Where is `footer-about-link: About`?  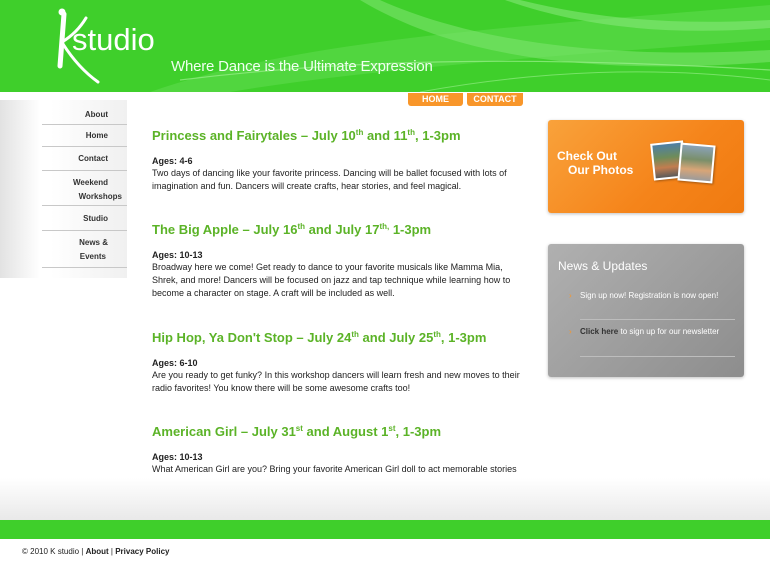 footer-about-link: About is located at coordinates (97, 551).